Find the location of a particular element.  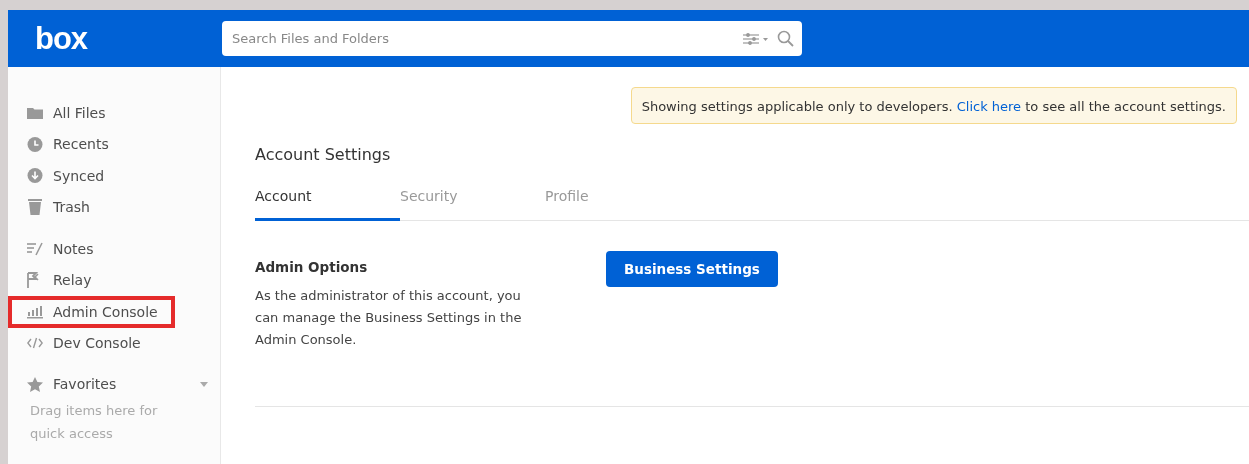

sidebar-item: Relay is located at coordinates (114, 280).